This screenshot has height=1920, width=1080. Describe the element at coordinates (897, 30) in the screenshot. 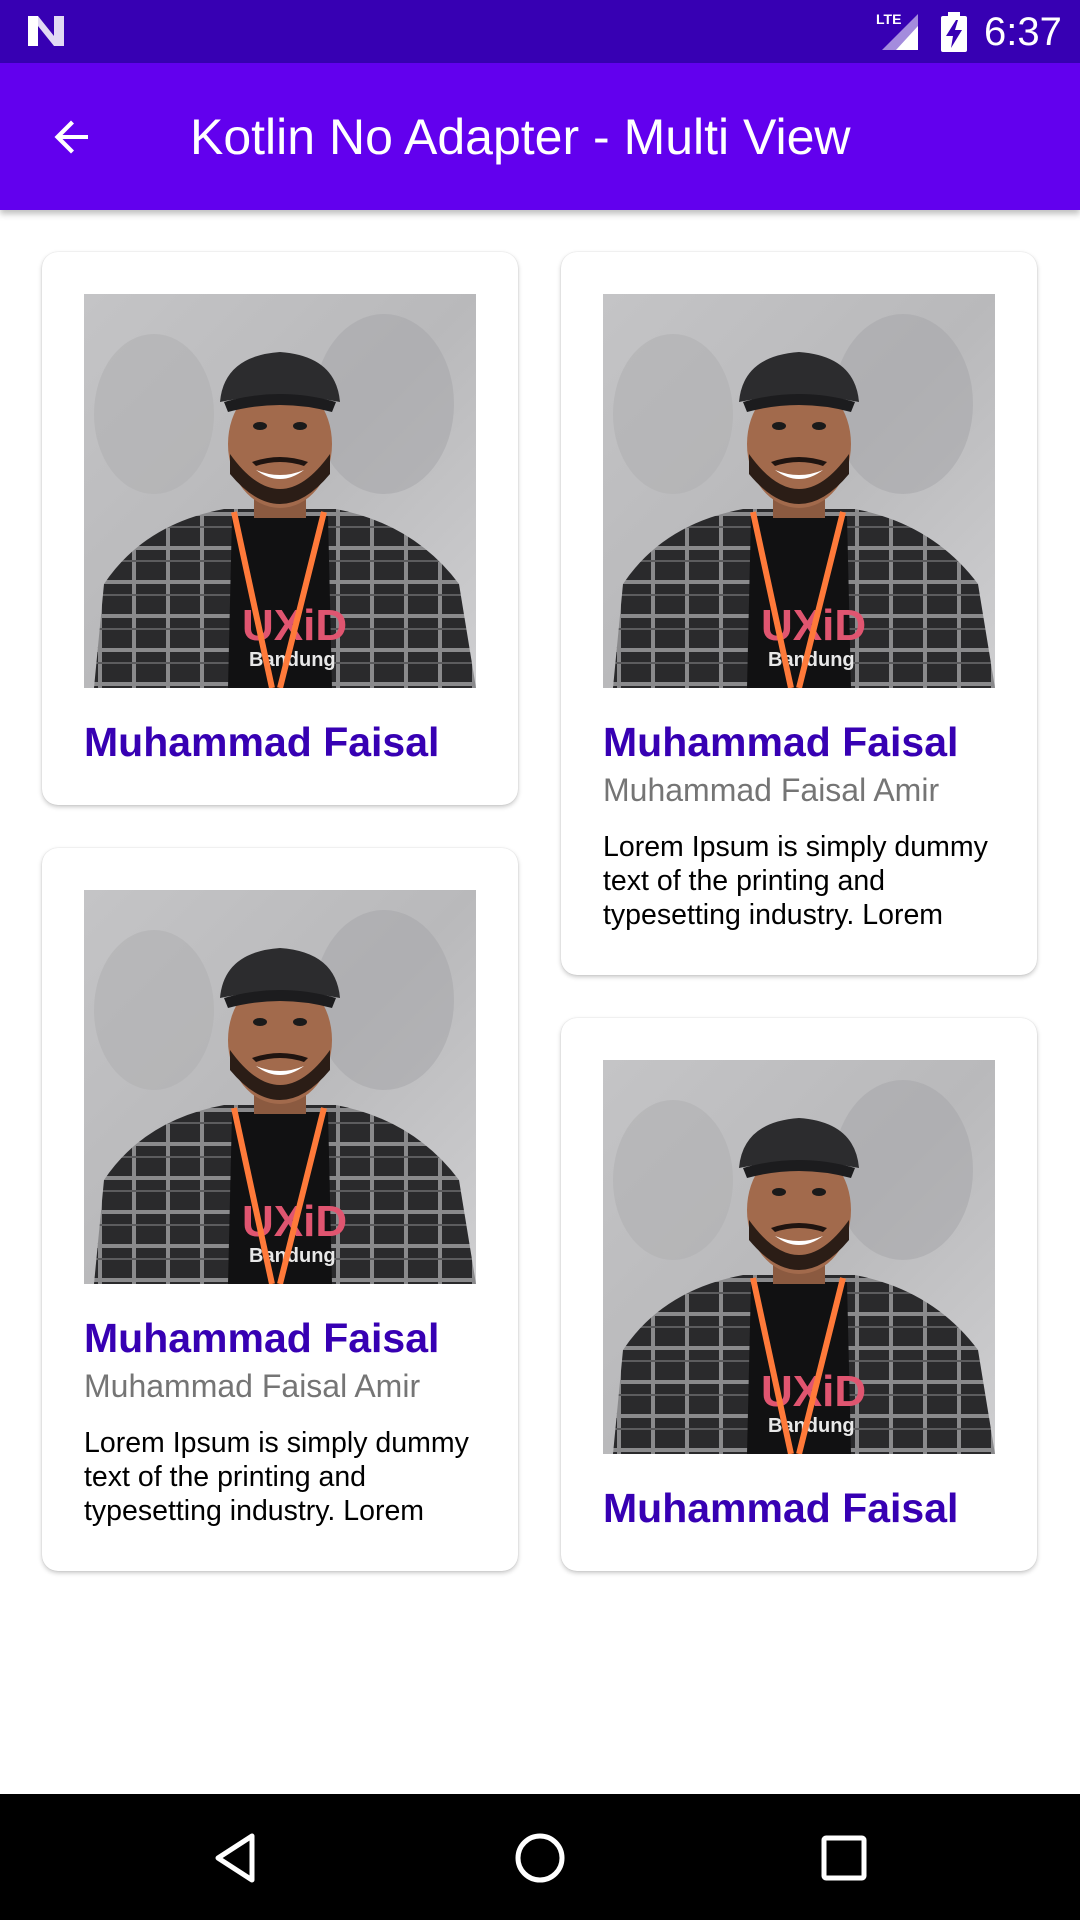

I see `lte-signal-icon: LTE` at that location.